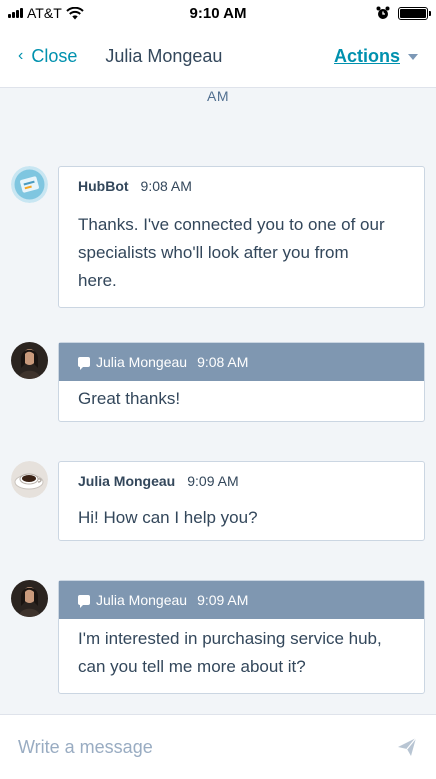 The width and height of the screenshot is (436, 779). What do you see at coordinates (192, 666) in the screenshot?
I see `message-line: can you tell me more about it?` at bounding box center [192, 666].